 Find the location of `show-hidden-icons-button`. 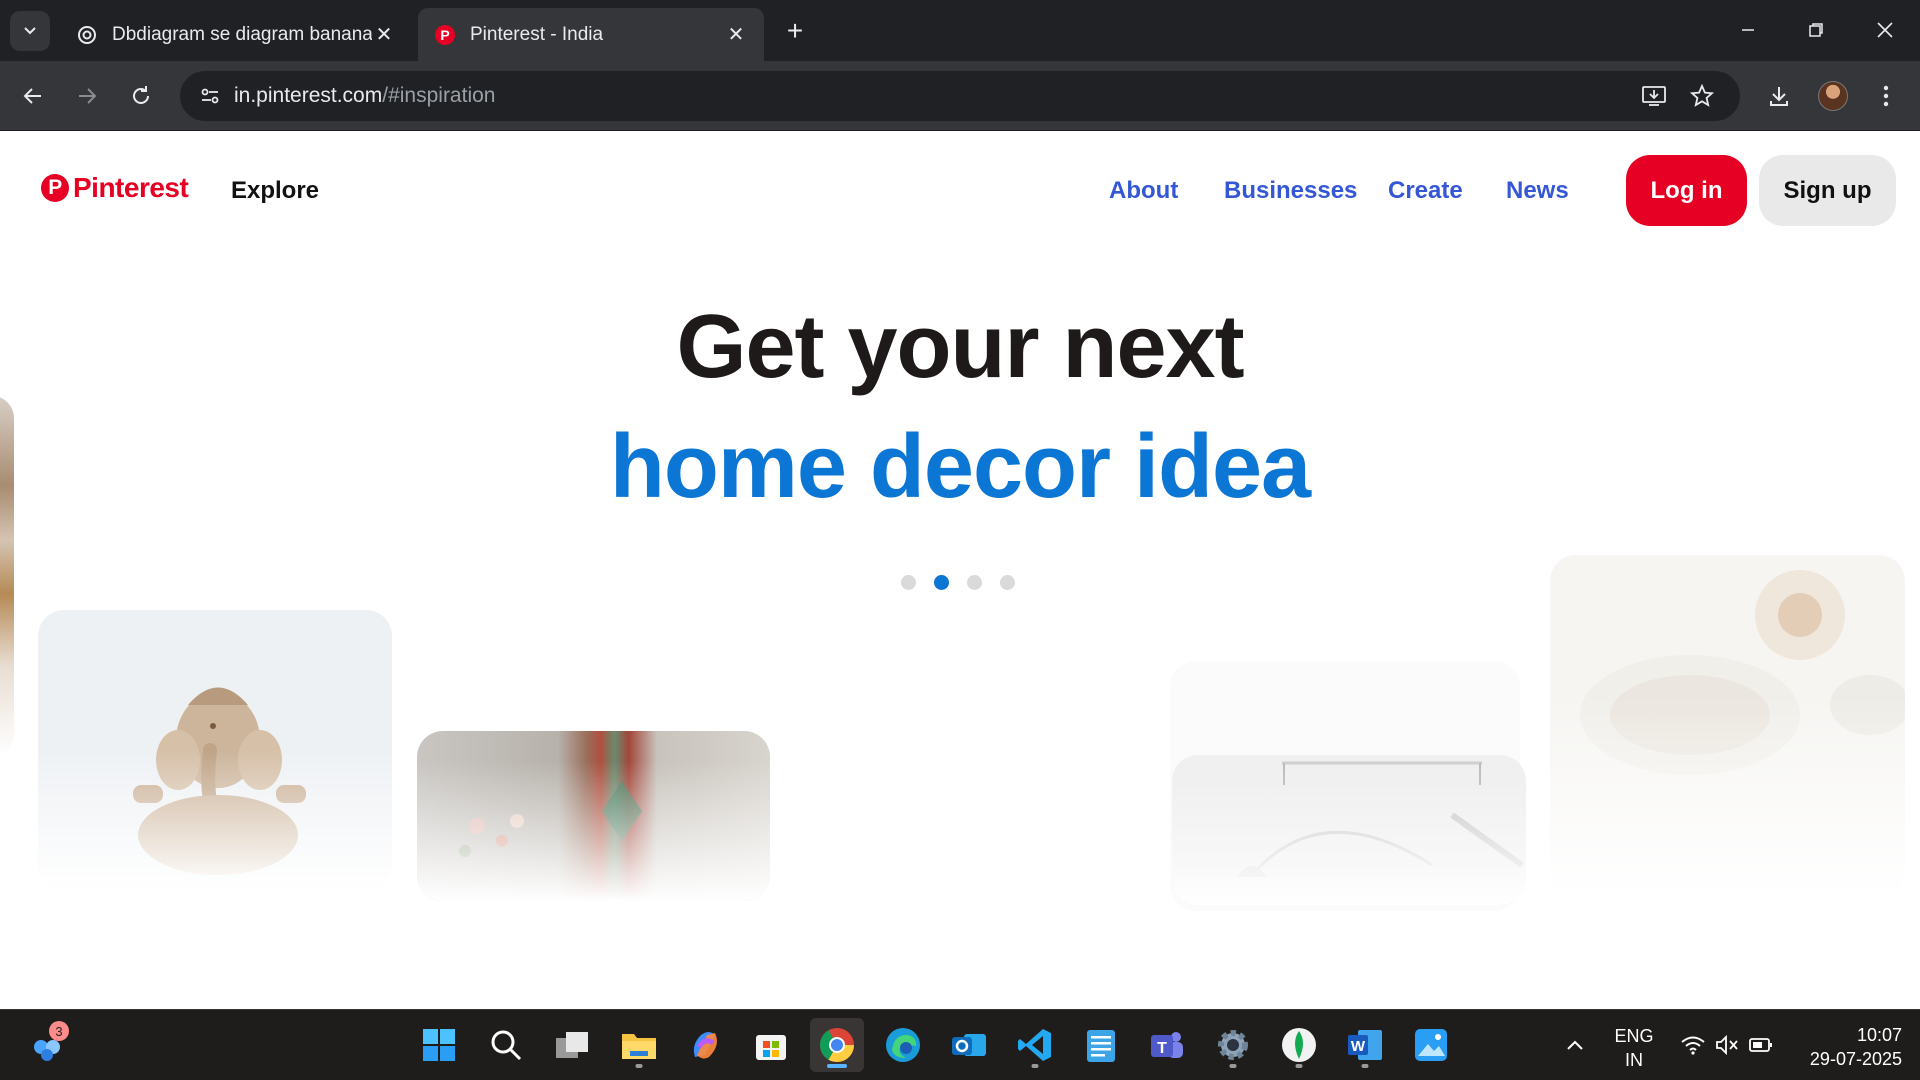

show-hidden-icons-button is located at coordinates (1575, 1045).